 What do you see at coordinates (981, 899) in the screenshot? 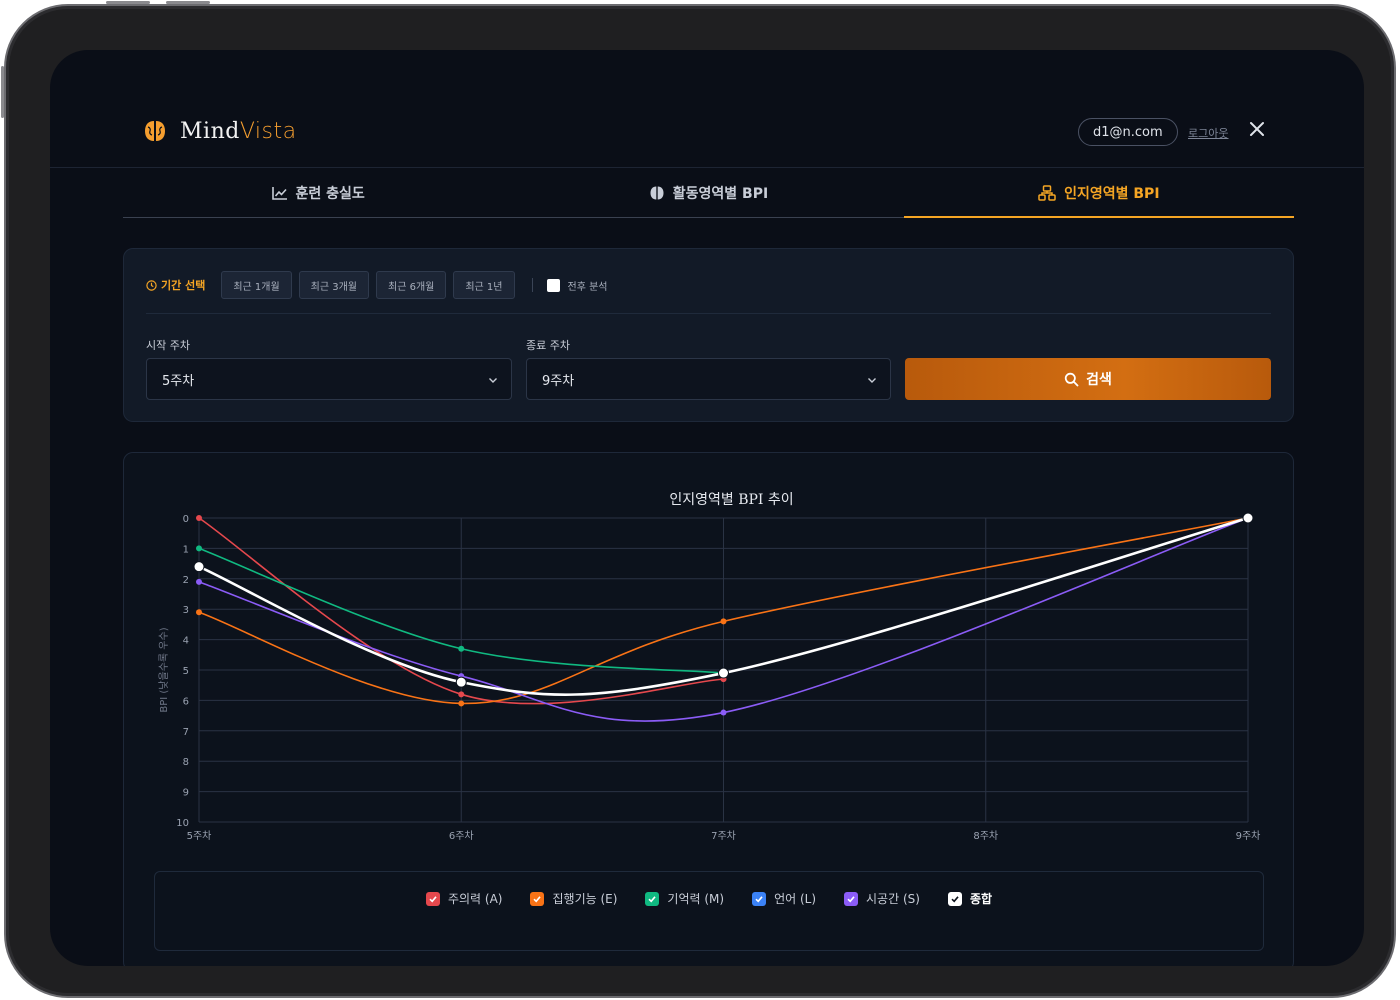
I see `legend-label: 종합` at bounding box center [981, 899].